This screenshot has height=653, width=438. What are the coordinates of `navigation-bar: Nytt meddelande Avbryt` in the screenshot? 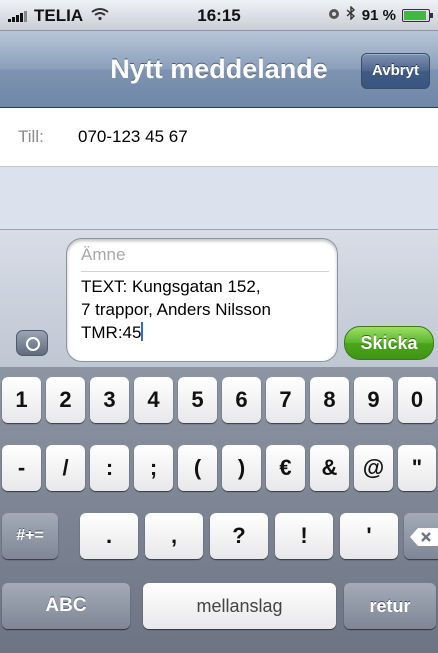 It's located at (219, 69).